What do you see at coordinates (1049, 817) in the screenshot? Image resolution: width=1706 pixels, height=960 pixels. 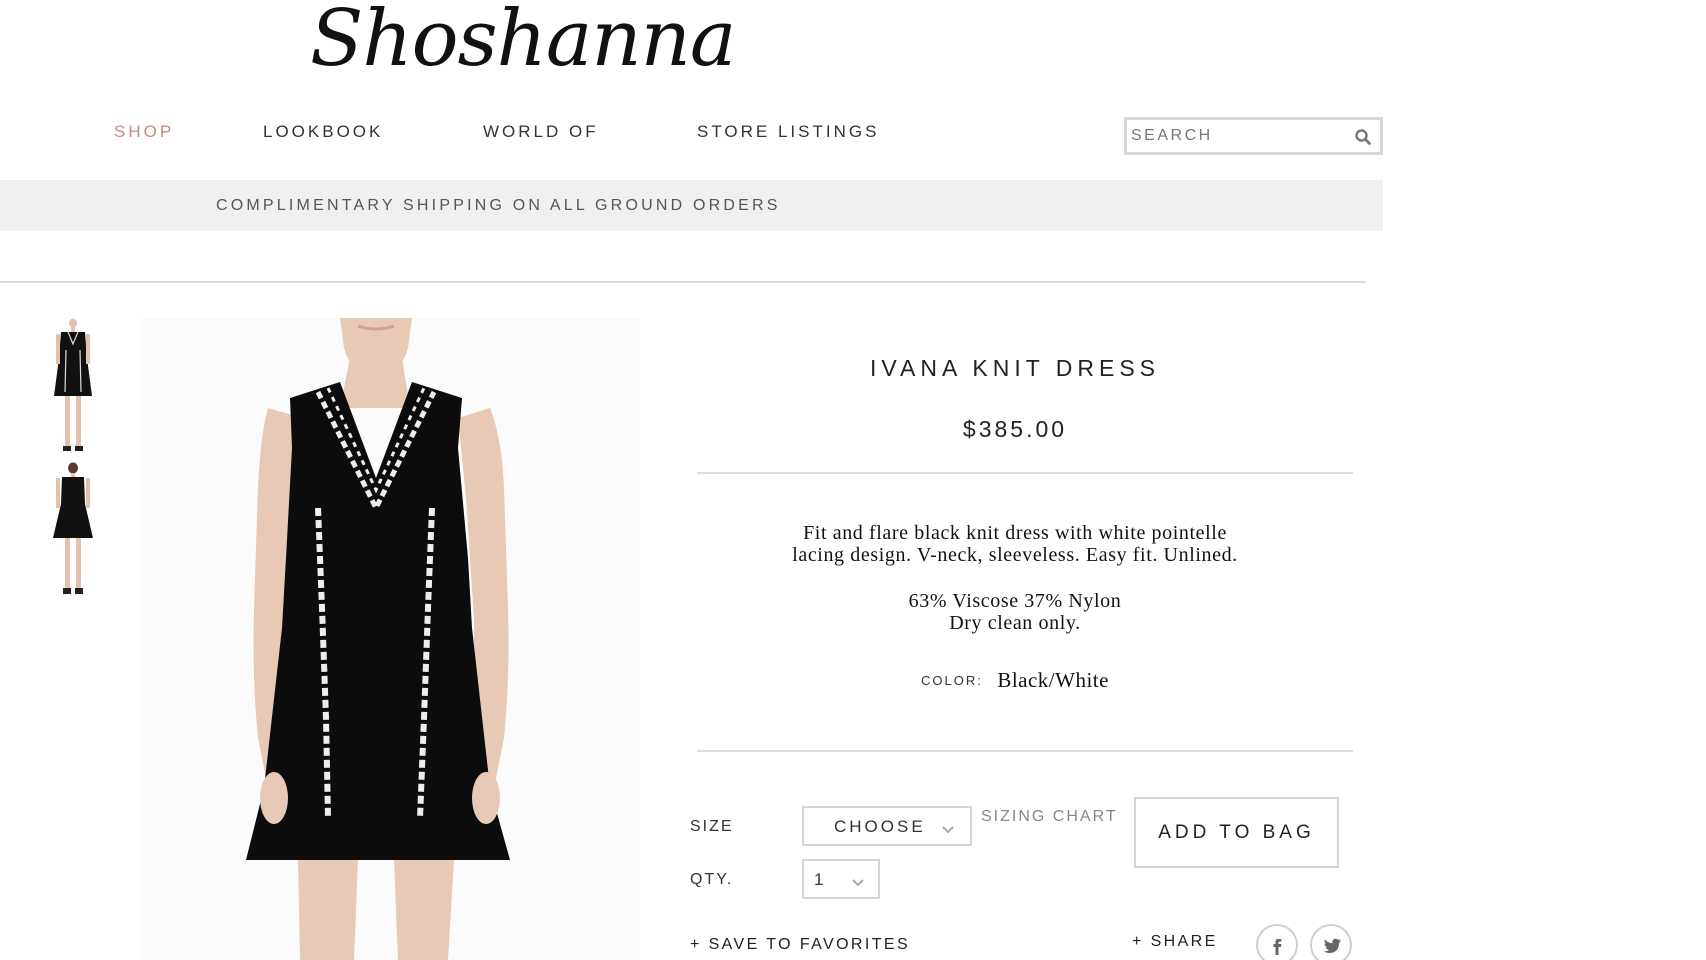 I see `sizing-chart-link: SIZING CHART` at bounding box center [1049, 817].